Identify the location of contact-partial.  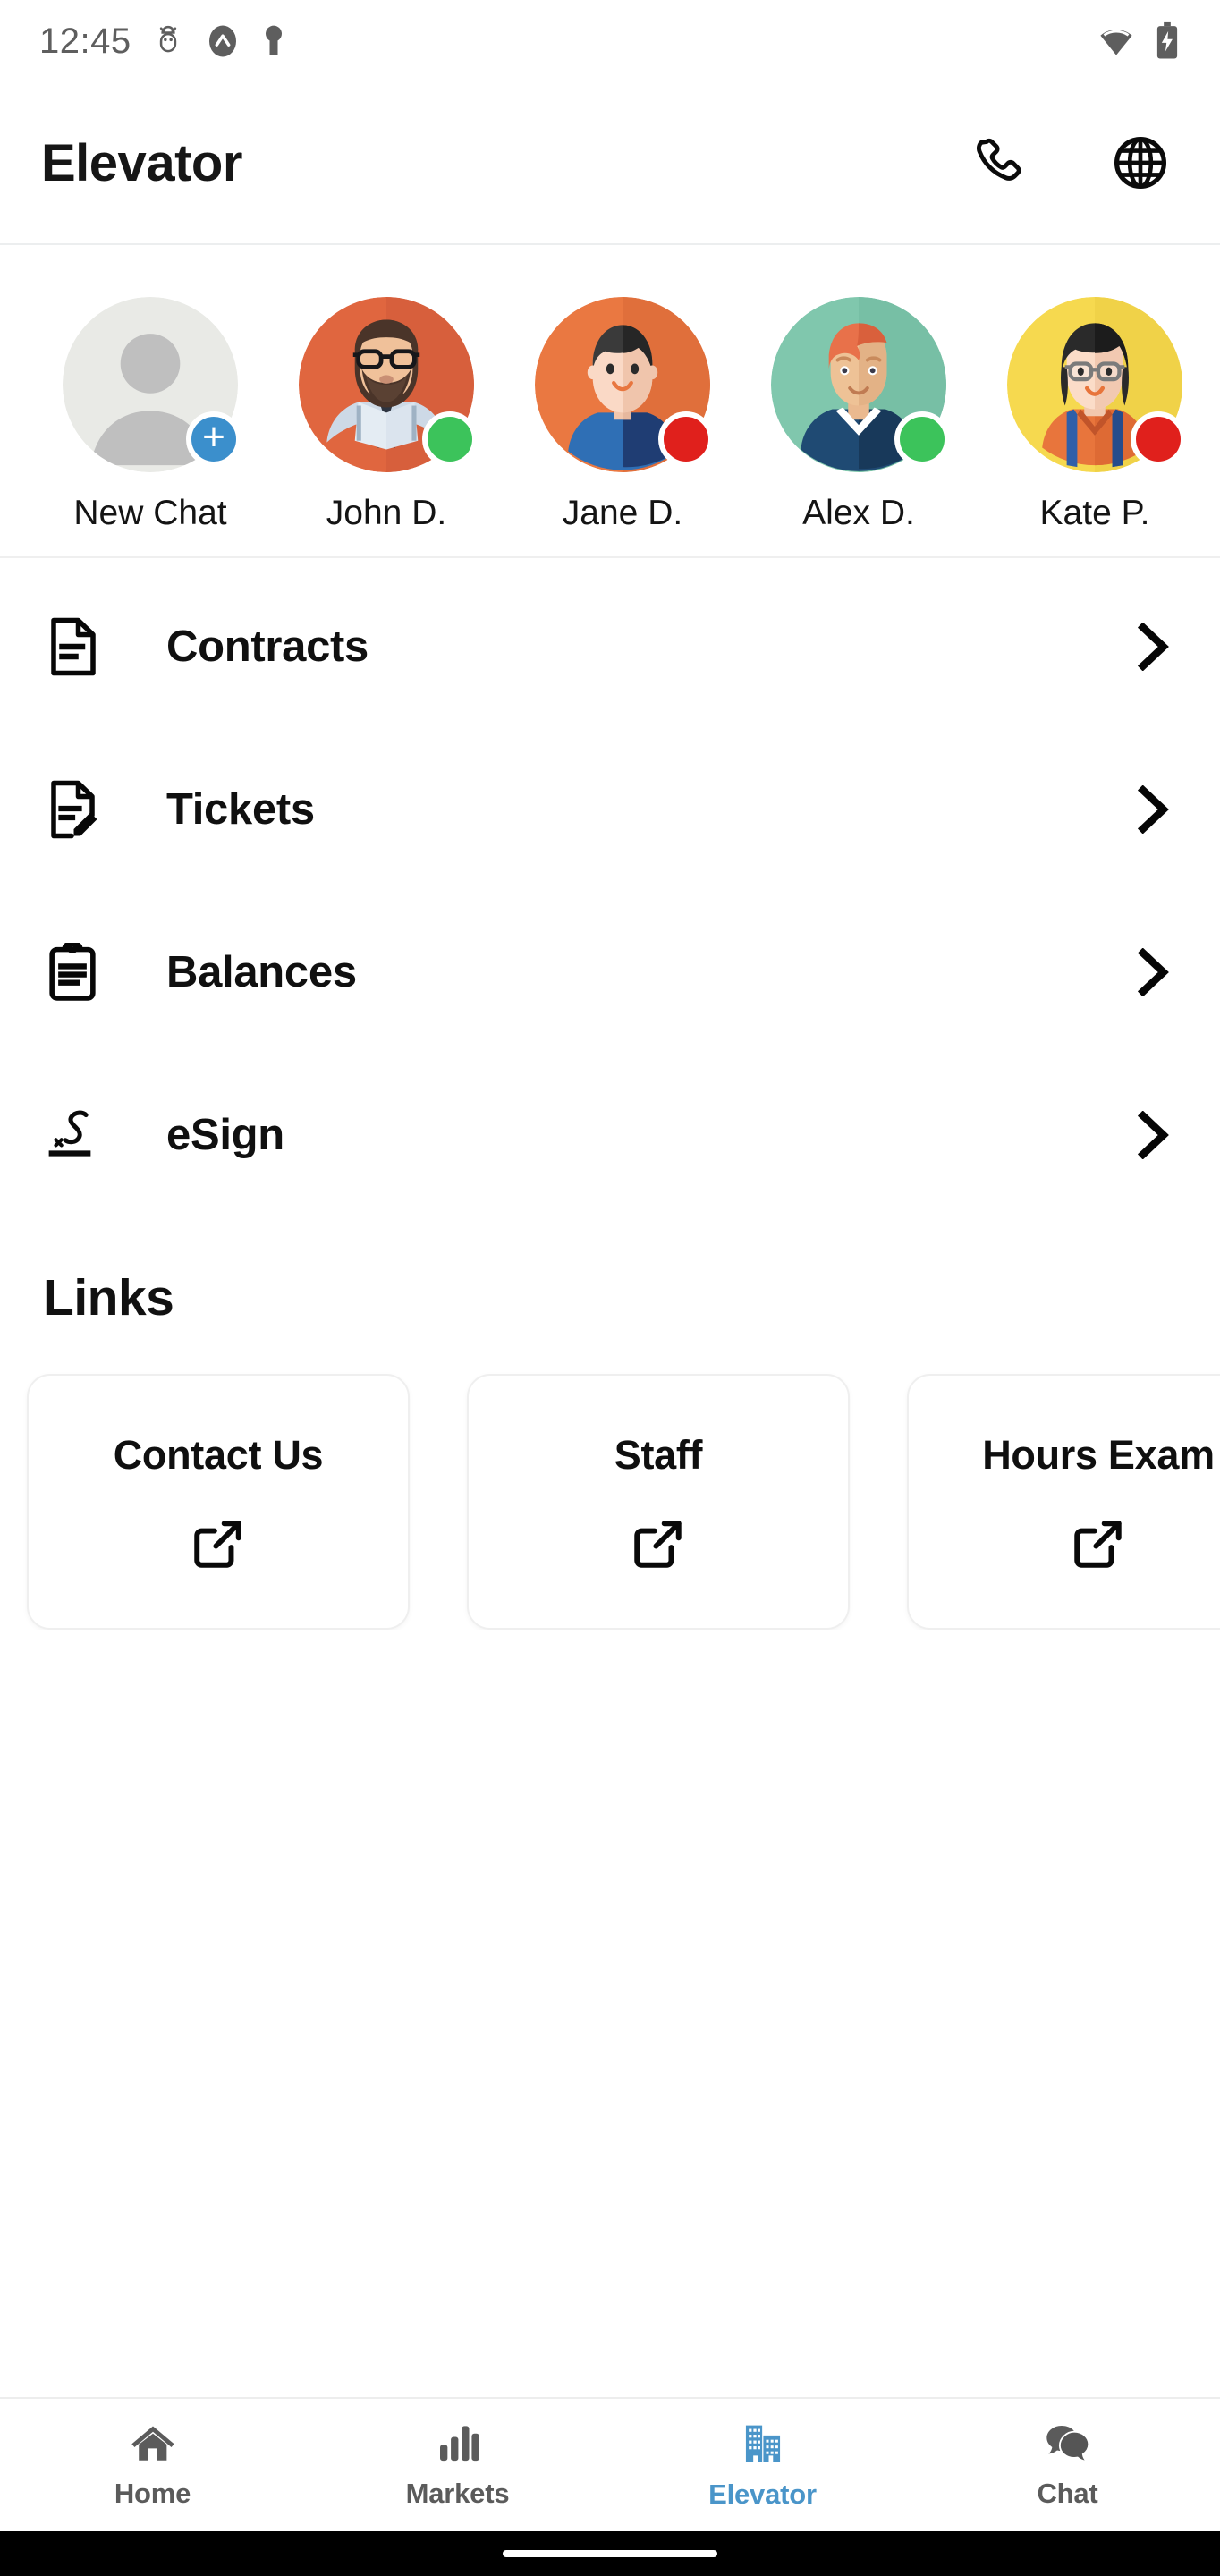
(1217, 384).